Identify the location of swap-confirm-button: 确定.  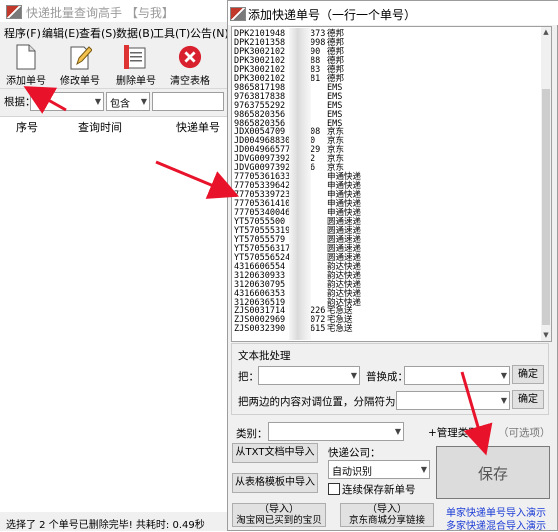
(528, 399).